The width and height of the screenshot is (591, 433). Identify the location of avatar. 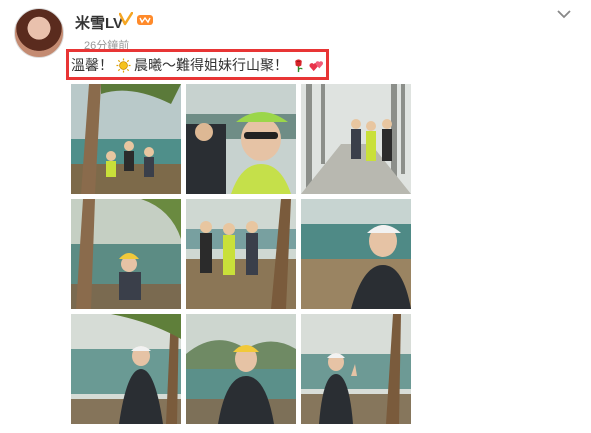
(39, 33).